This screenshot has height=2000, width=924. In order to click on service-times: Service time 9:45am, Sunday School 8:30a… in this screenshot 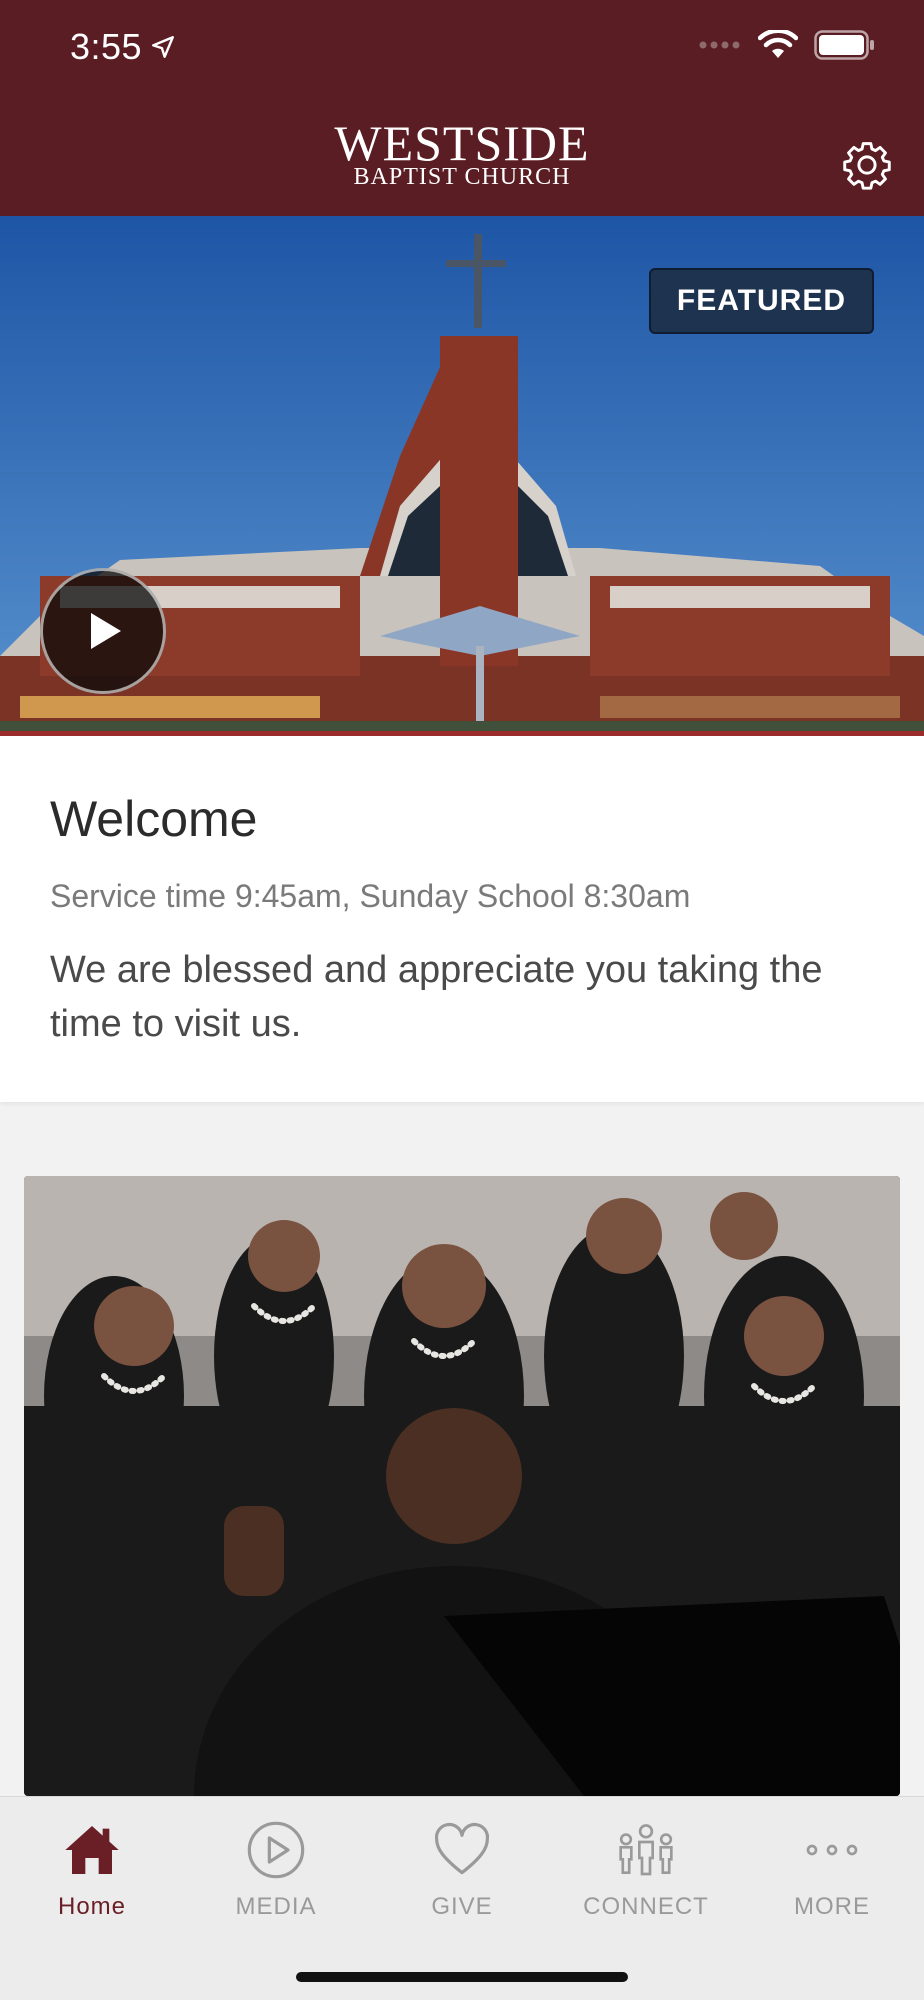, I will do `click(370, 896)`.